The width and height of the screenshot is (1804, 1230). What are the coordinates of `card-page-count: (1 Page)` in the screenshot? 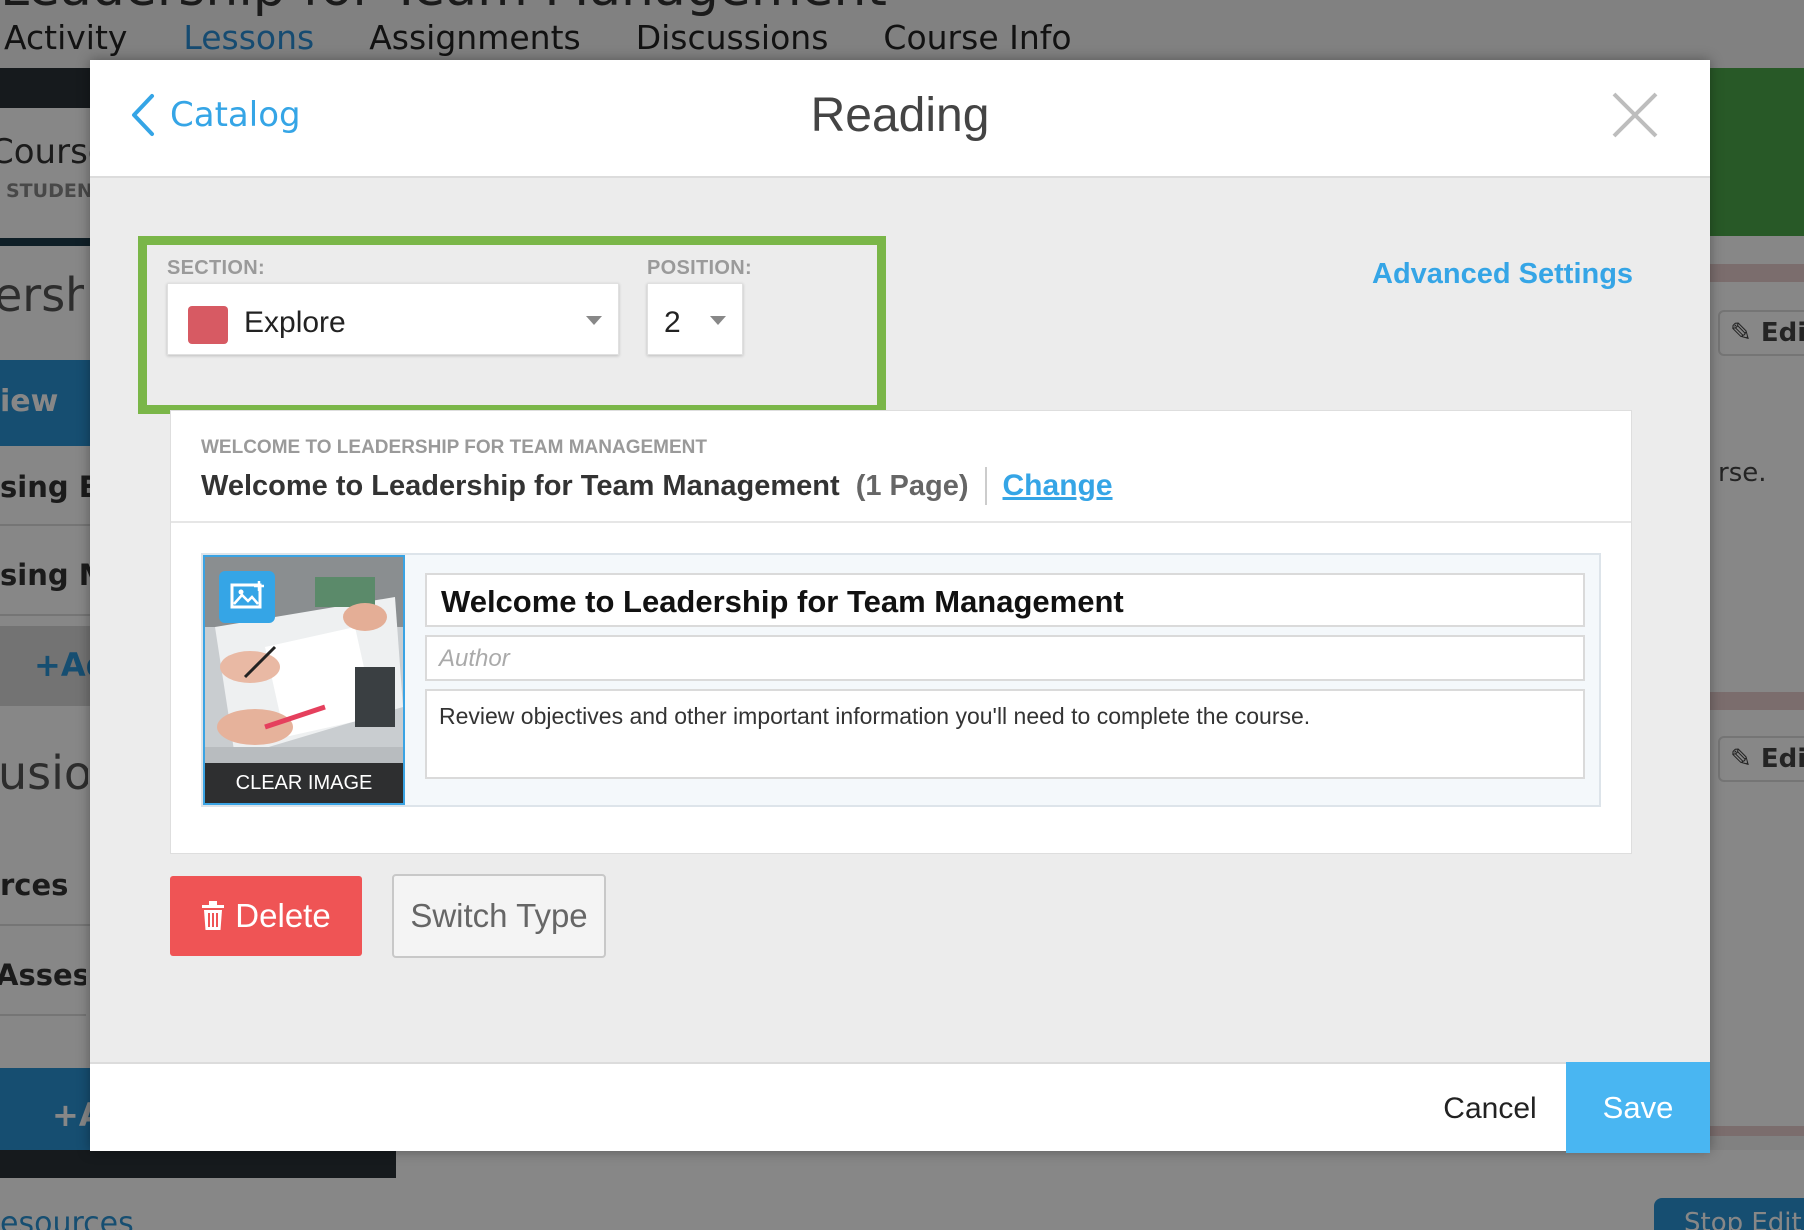 It's located at (912, 485).